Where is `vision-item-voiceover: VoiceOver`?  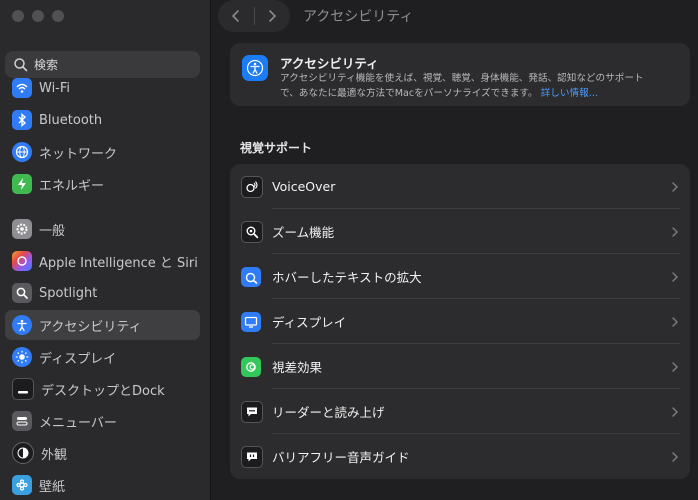 vision-item-voiceover: VoiceOver is located at coordinates (460, 186).